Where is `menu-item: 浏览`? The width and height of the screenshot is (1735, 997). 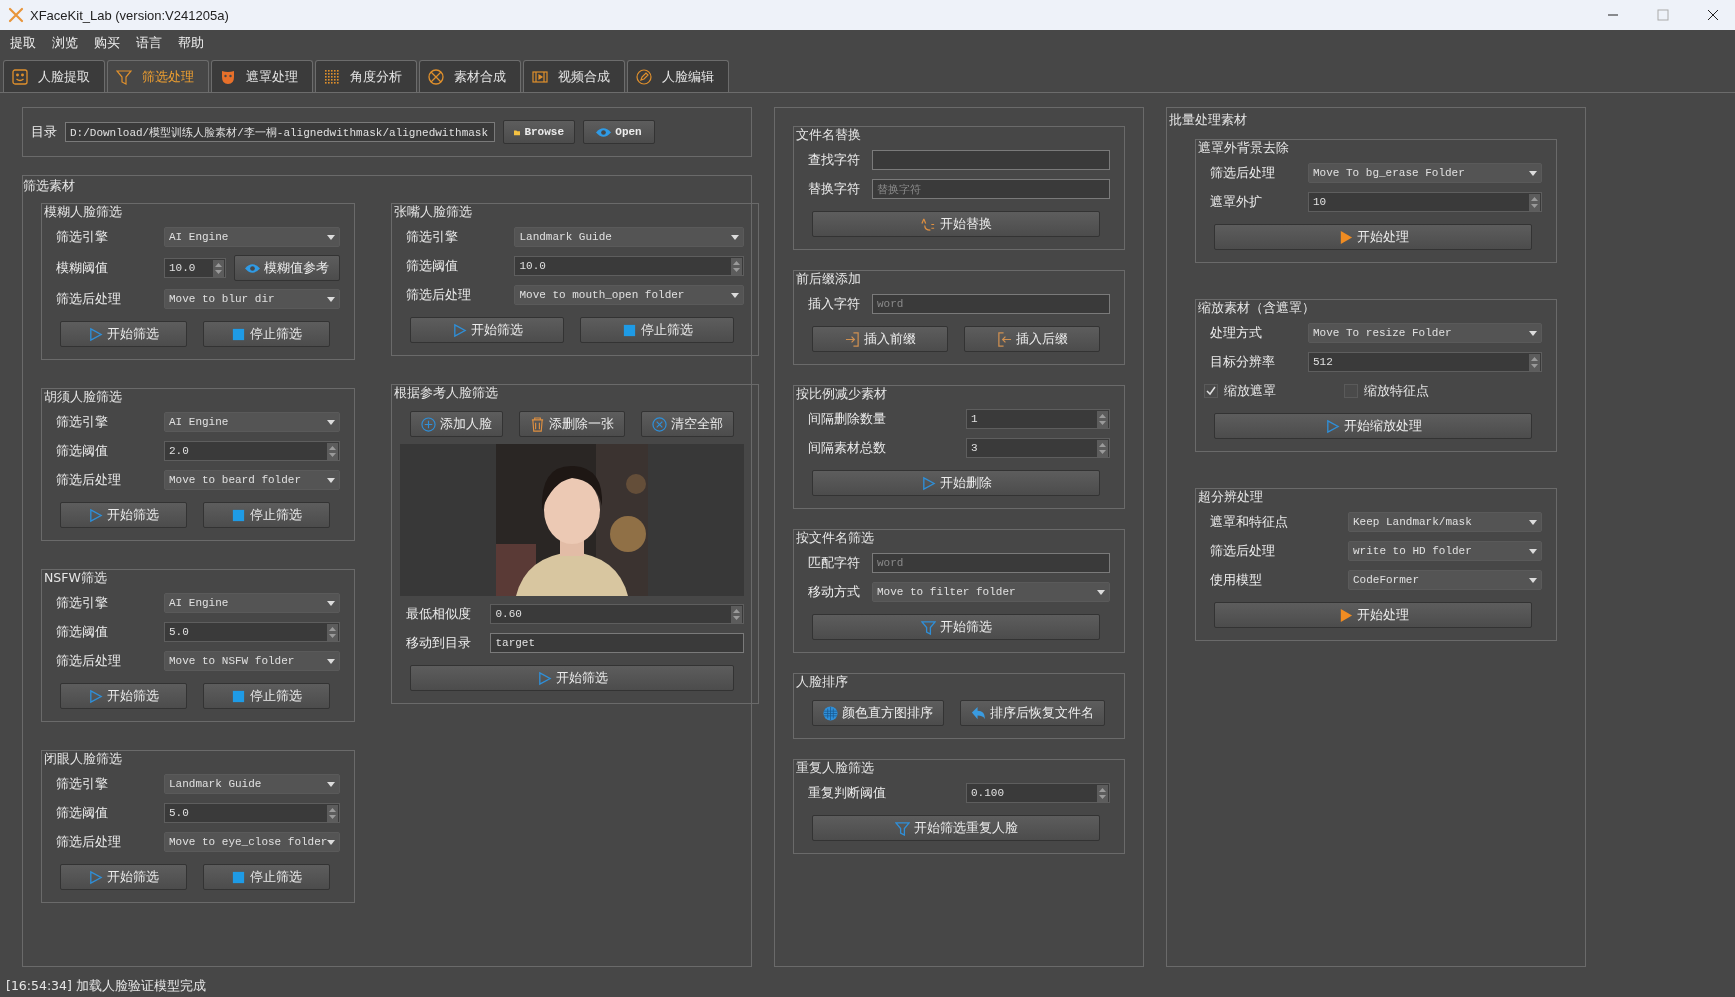
menu-item: 浏览 is located at coordinates (65, 43).